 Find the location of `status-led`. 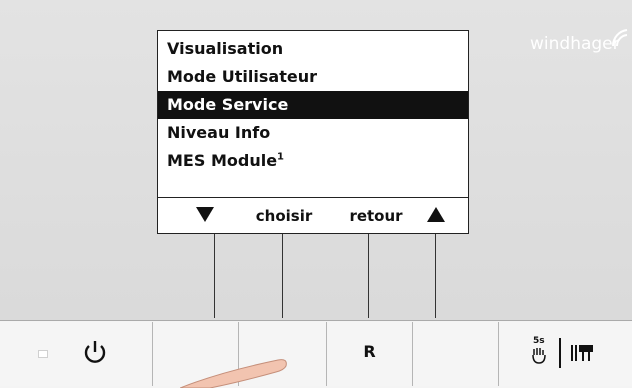

status-led is located at coordinates (43, 354).